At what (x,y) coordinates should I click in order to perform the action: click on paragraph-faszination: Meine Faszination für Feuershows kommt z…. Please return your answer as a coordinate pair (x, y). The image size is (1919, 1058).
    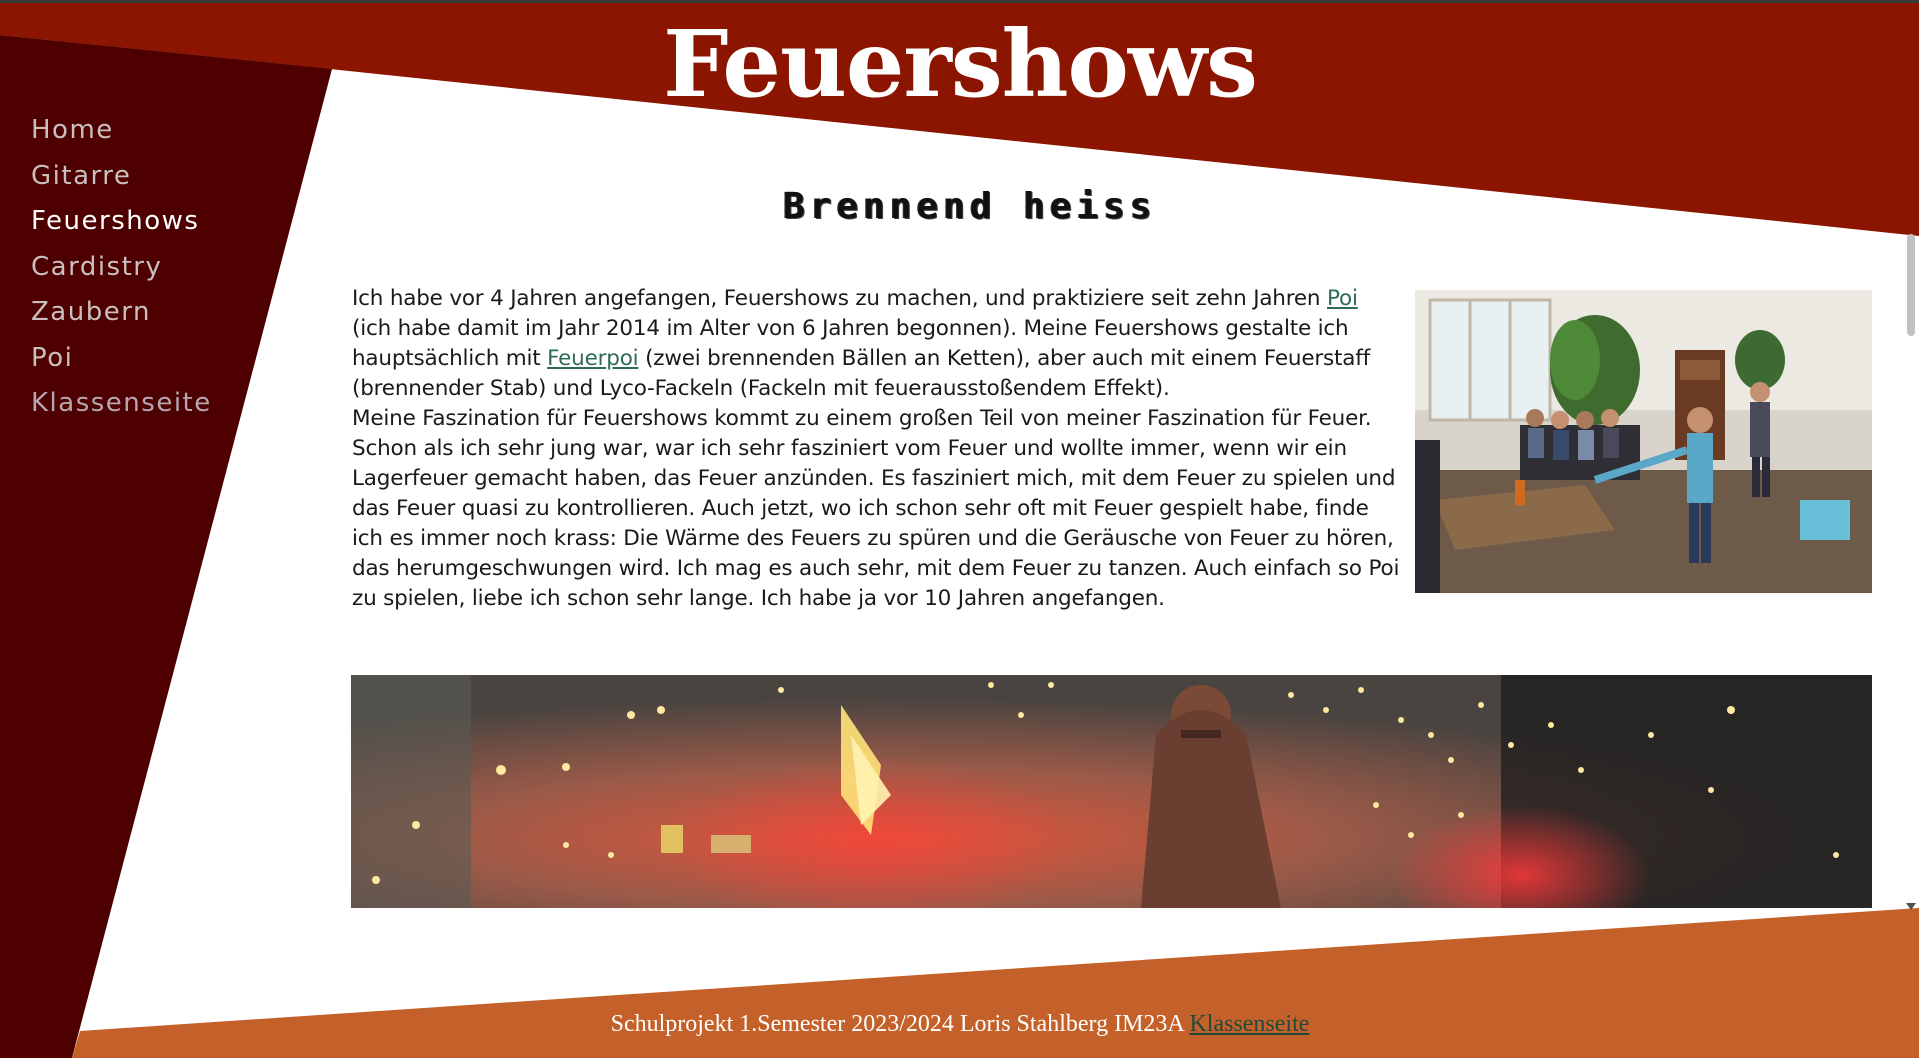
    Looking at the image, I should click on (876, 508).